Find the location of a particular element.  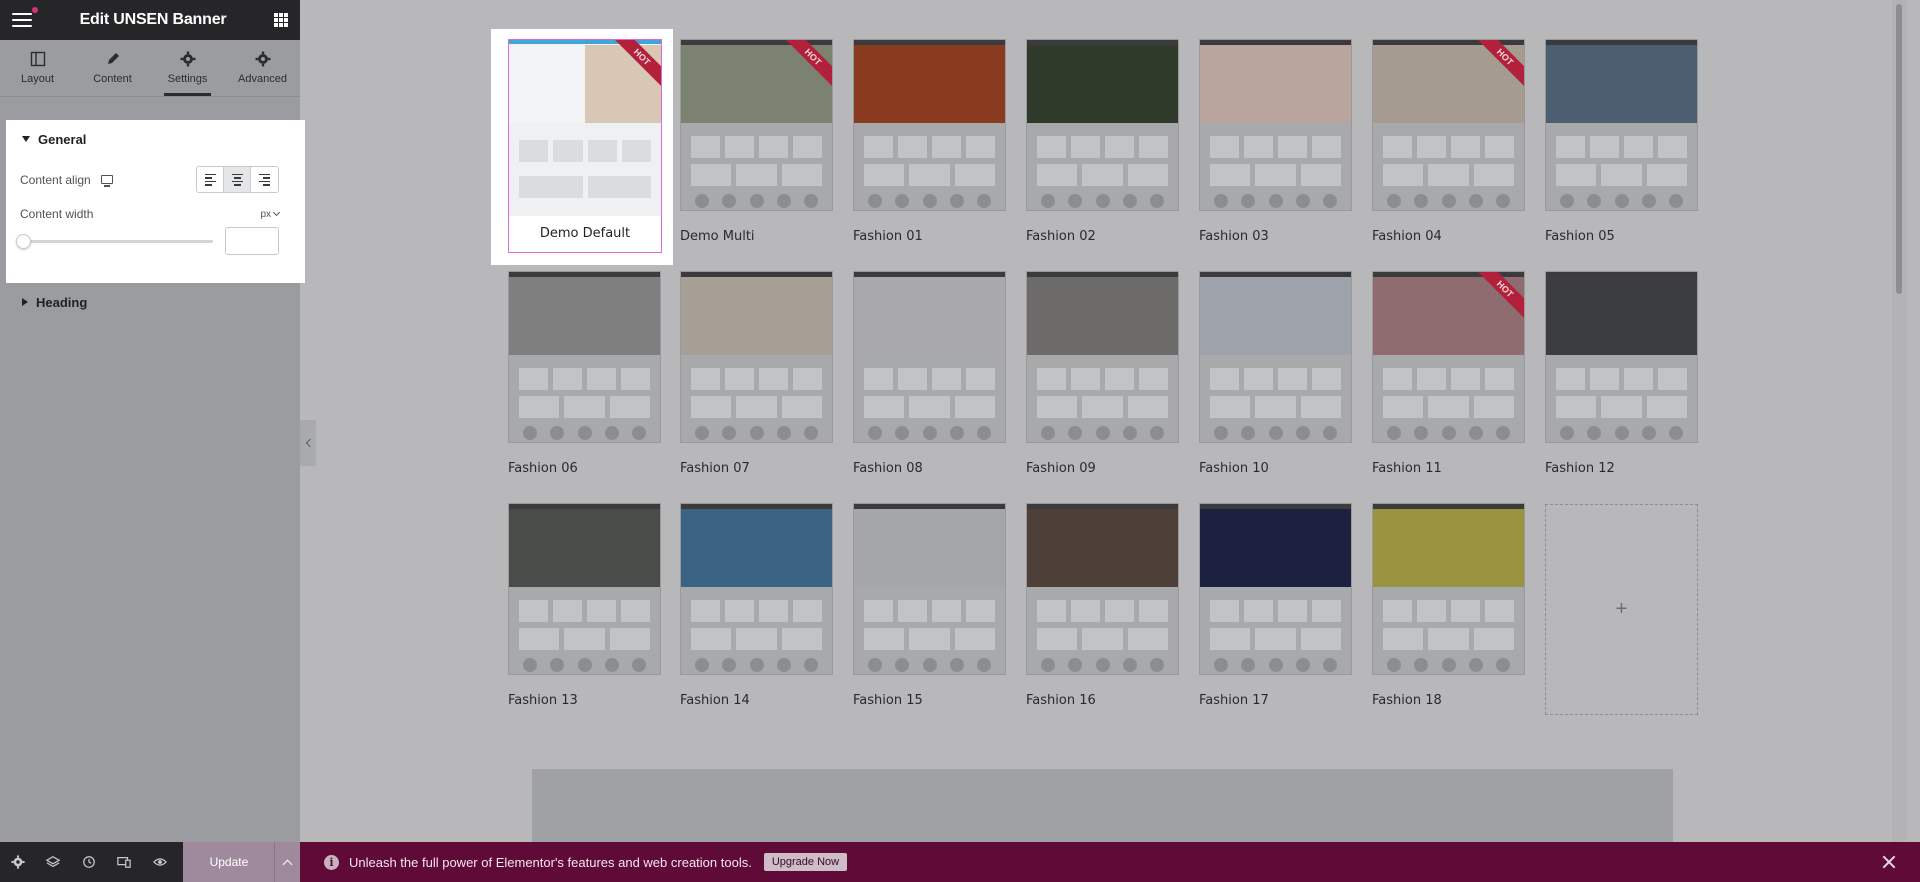

update-button: Update is located at coordinates (229, 862).